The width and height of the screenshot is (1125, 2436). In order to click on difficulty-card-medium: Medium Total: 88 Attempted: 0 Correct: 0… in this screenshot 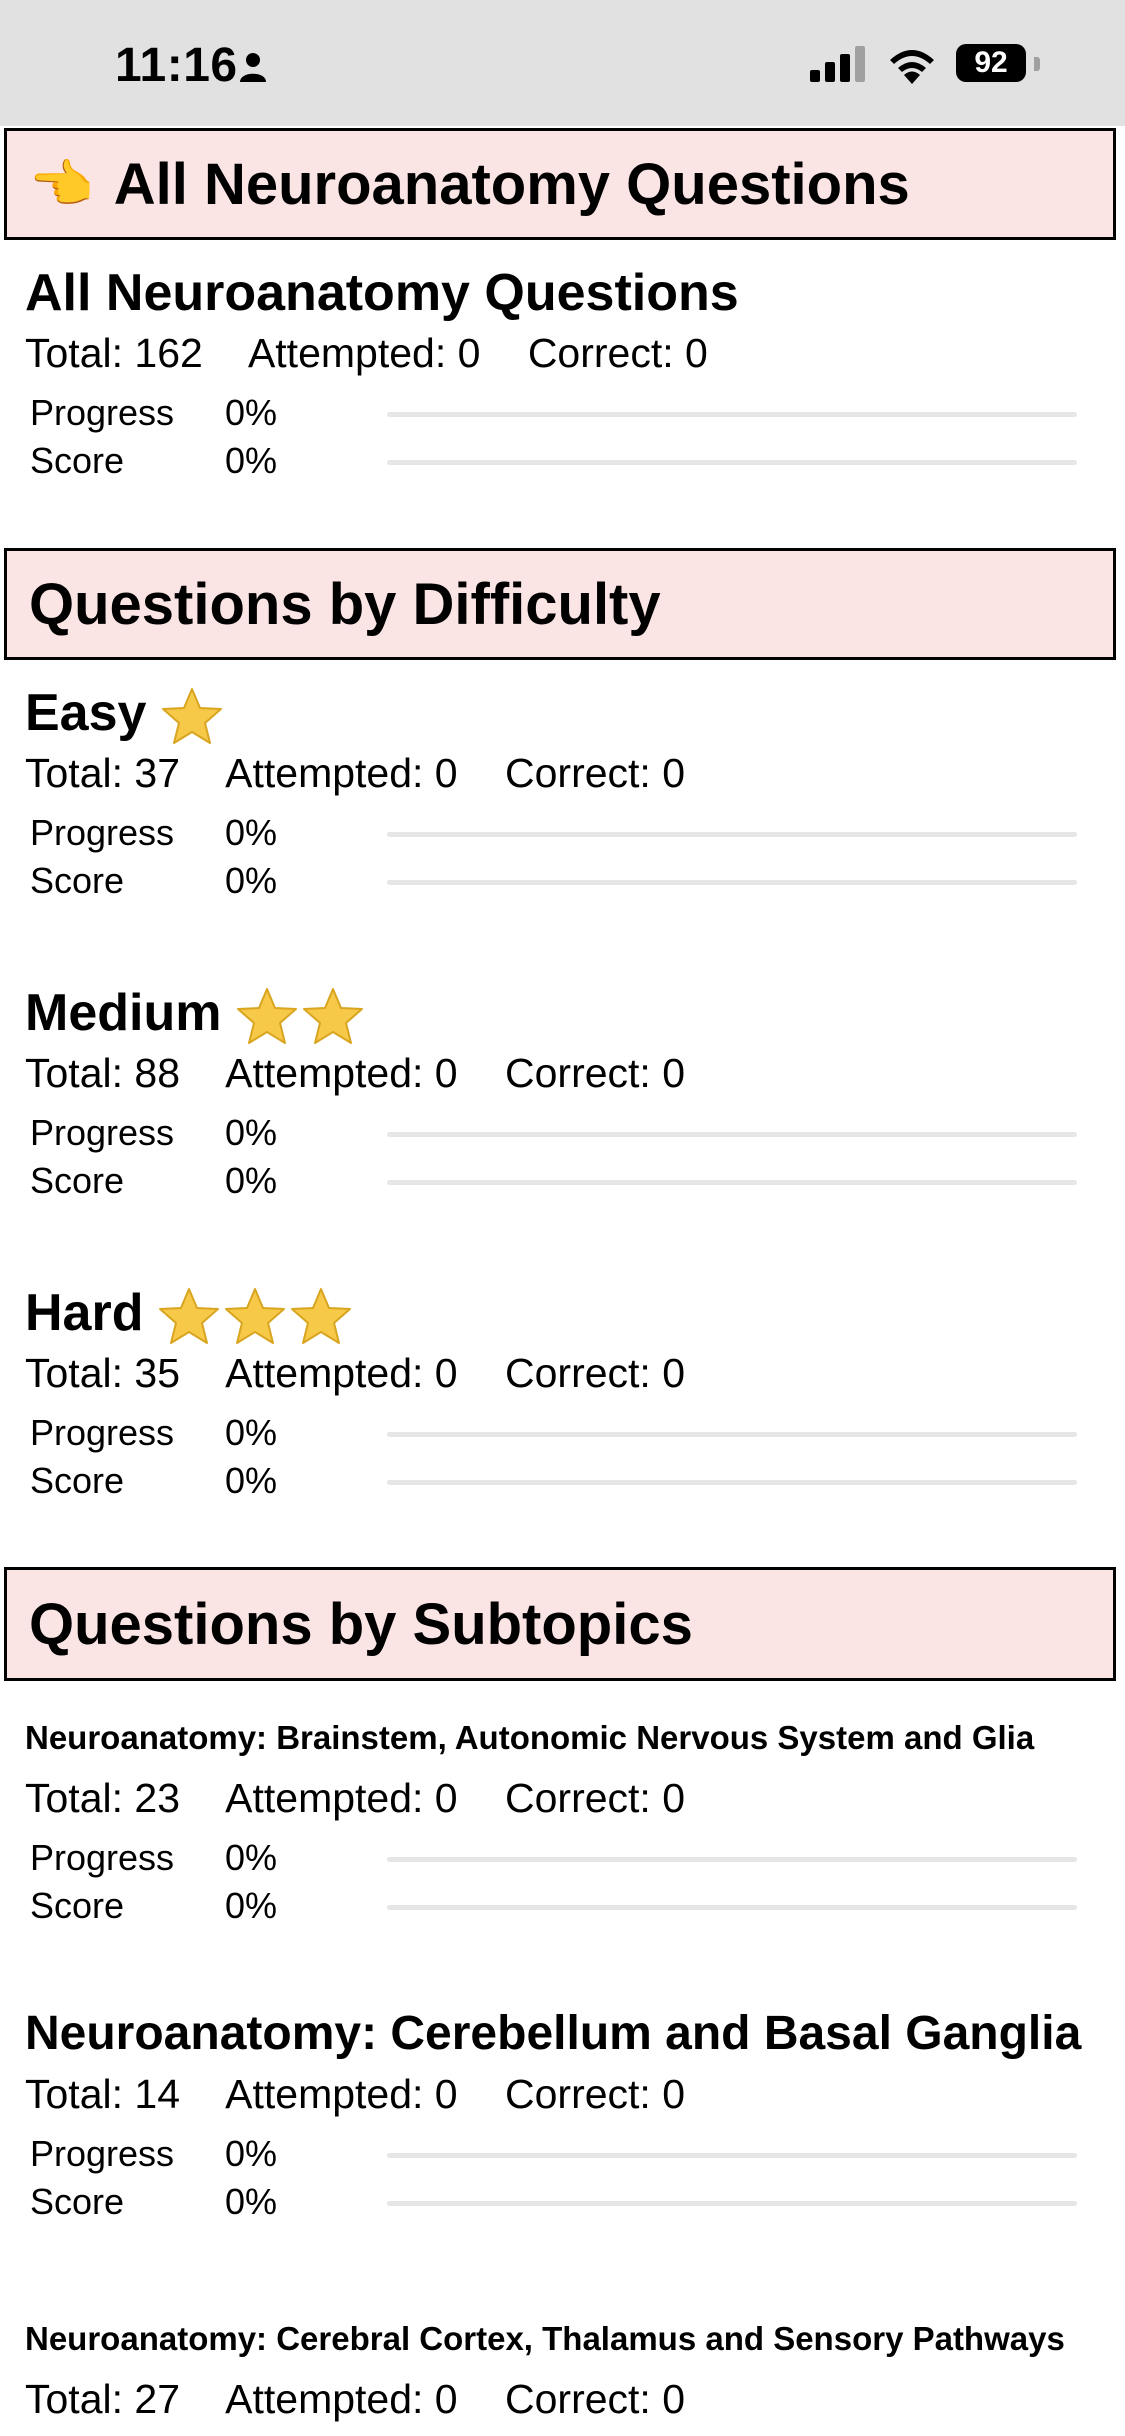, I will do `click(570, 1093)`.